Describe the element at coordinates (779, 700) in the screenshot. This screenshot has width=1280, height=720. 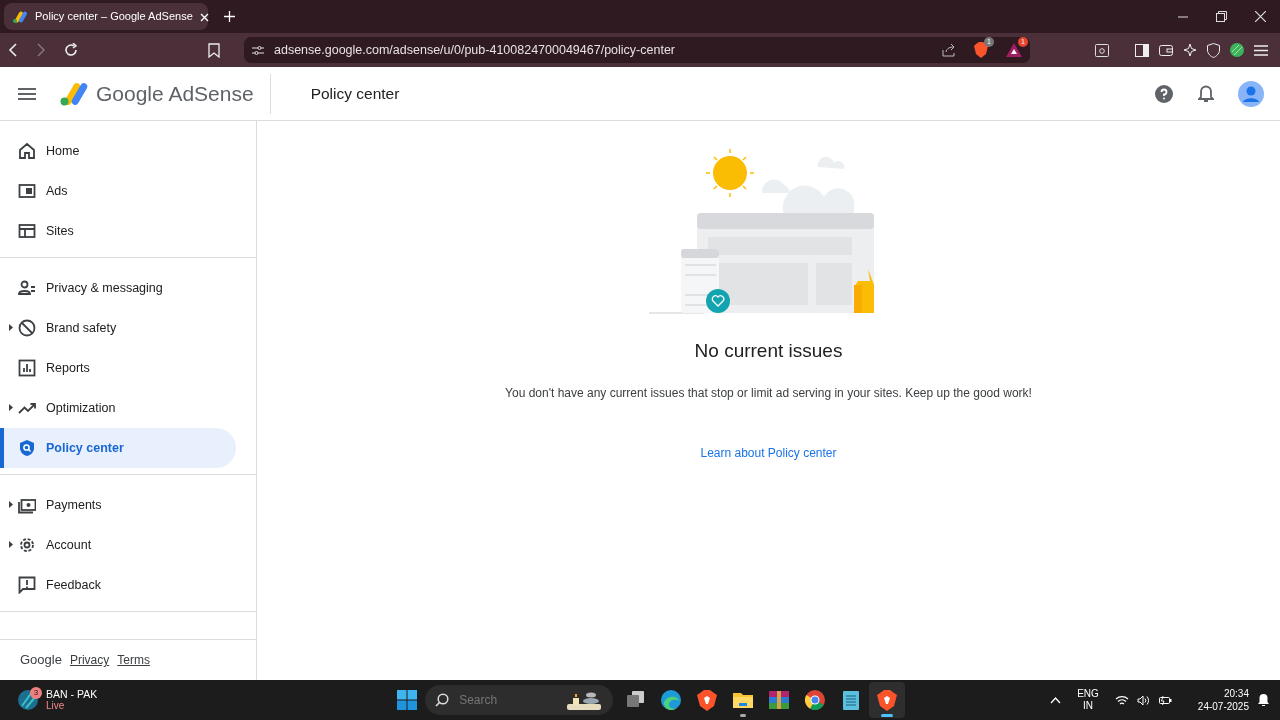
I see `archive-icon` at that location.